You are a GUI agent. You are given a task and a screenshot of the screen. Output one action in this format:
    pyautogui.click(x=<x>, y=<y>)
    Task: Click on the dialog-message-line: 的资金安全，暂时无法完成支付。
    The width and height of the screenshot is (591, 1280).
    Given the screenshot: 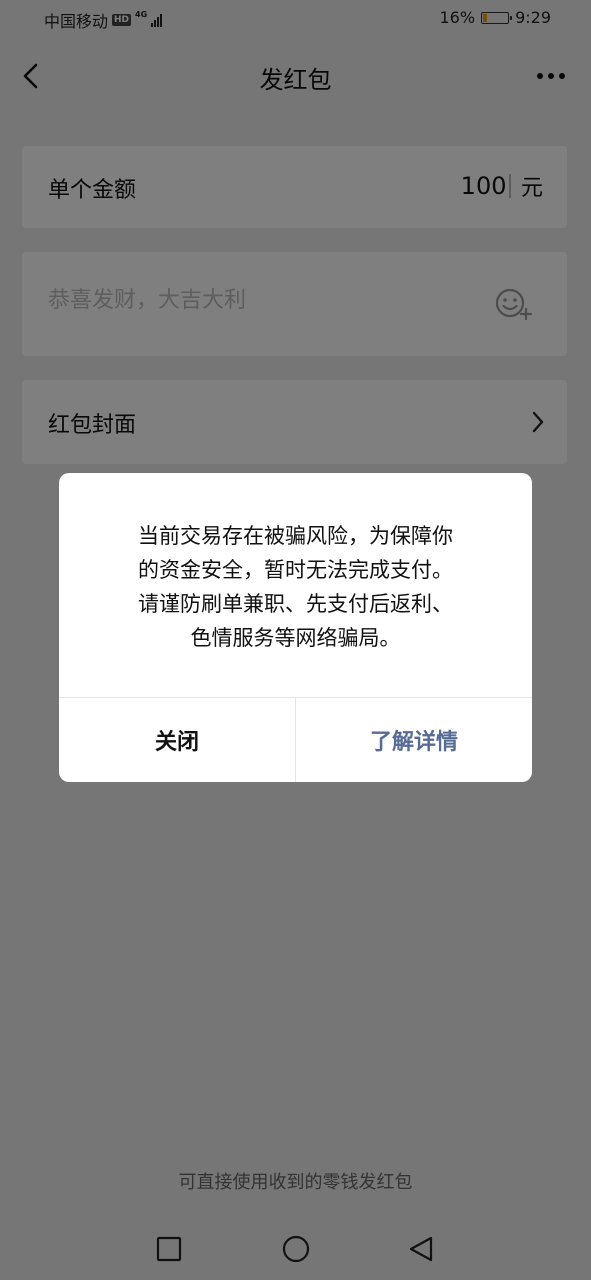 What is the action you would take?
    pyautogui.click(x=295, y=570)
    